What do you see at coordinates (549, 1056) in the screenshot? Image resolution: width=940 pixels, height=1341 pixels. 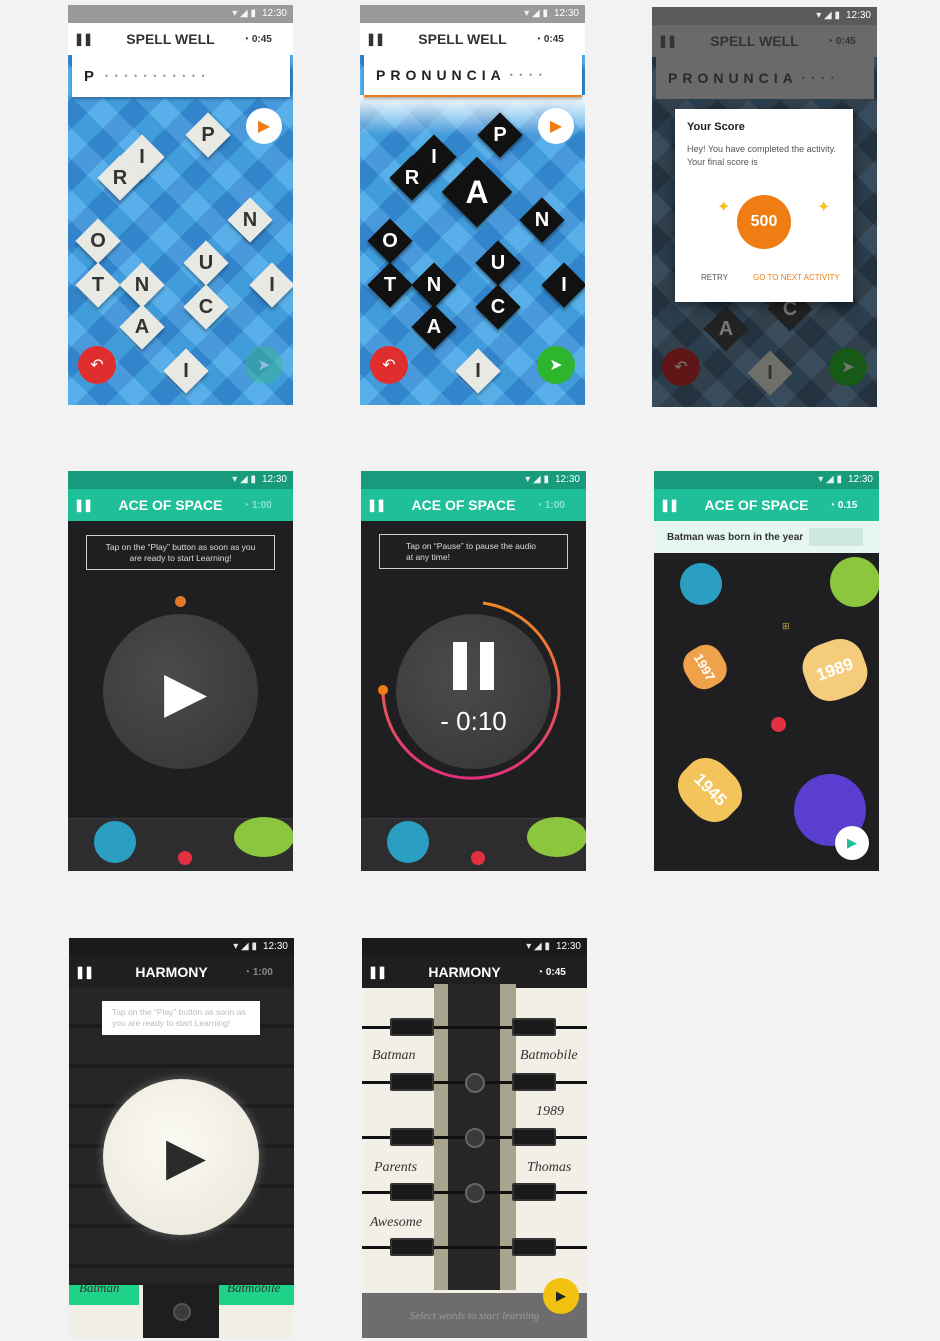 I see `word-option: Batmobile` at bounding box center [549, 1056].